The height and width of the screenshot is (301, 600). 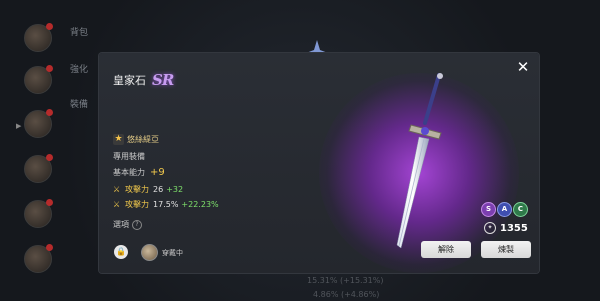 What do you see at coordinates (523, 67) in the screenshot?
I see `close-button: ✕` at bounding box center [523, 67].